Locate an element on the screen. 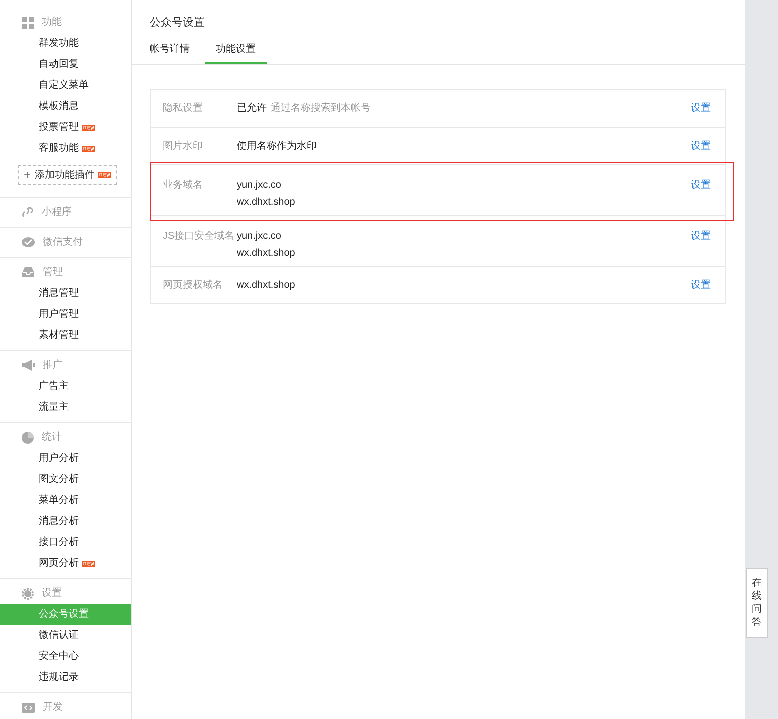  sidebar-item: 违规记录 is located at coordinates (65, 677).